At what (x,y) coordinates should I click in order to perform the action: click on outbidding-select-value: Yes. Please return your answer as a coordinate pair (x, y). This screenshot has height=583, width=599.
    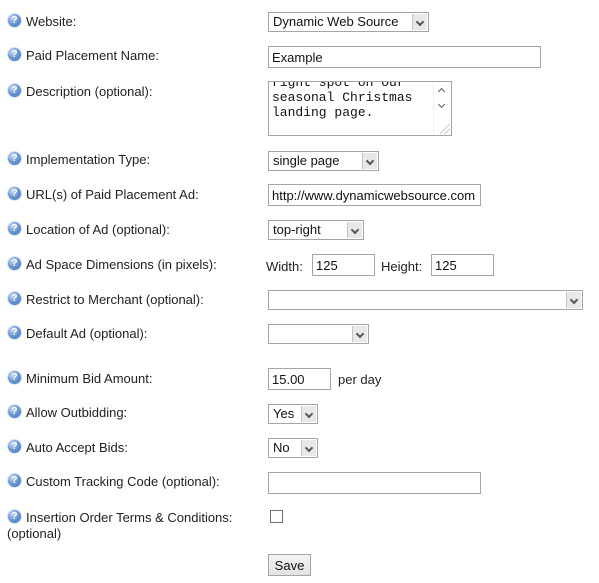
    Looking at the image, I should click on (284, 413).